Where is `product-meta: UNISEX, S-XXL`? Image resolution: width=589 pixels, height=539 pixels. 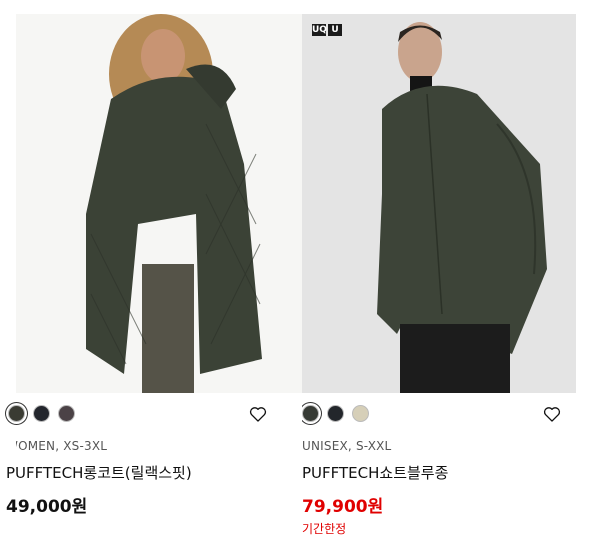
product-meta: UNISEX, S-XXL is located at coordinates (347, 446).